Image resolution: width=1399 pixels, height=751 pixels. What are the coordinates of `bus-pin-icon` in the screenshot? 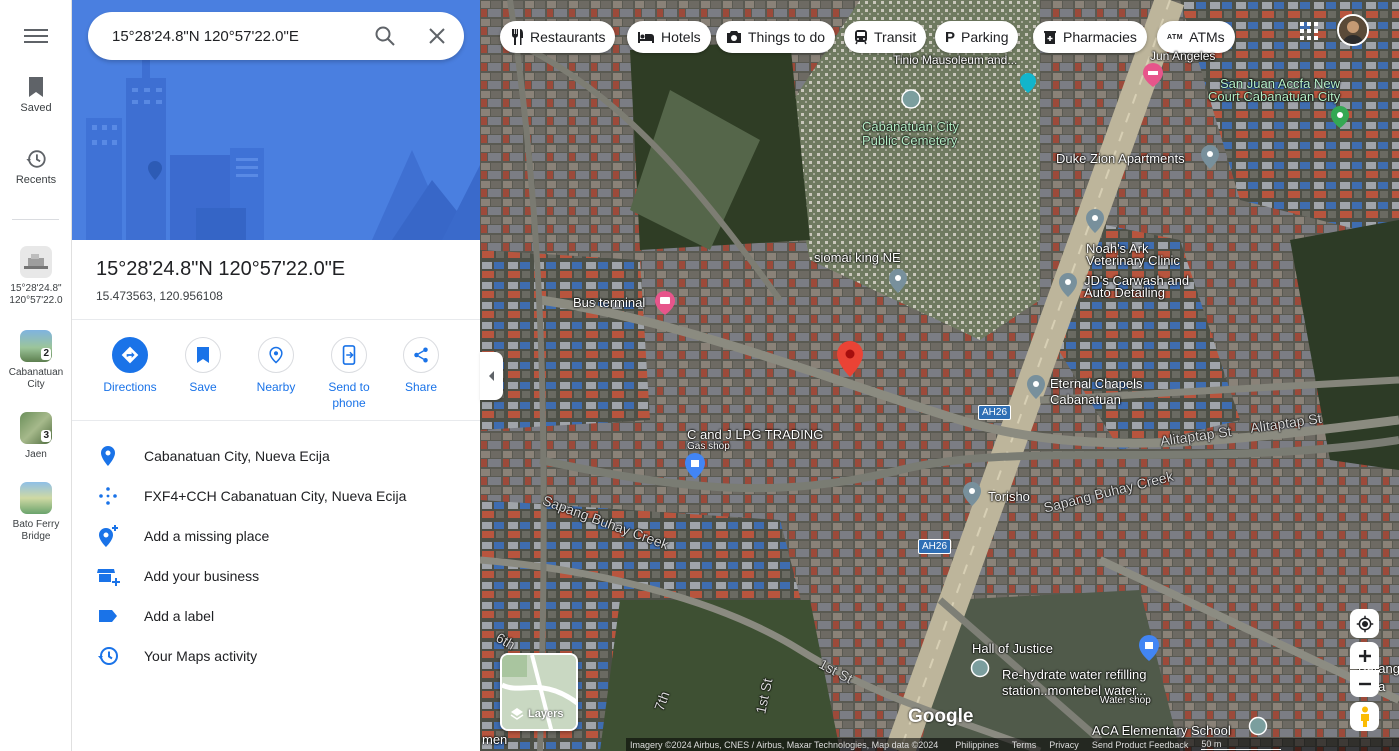 It's located at (665, 303).